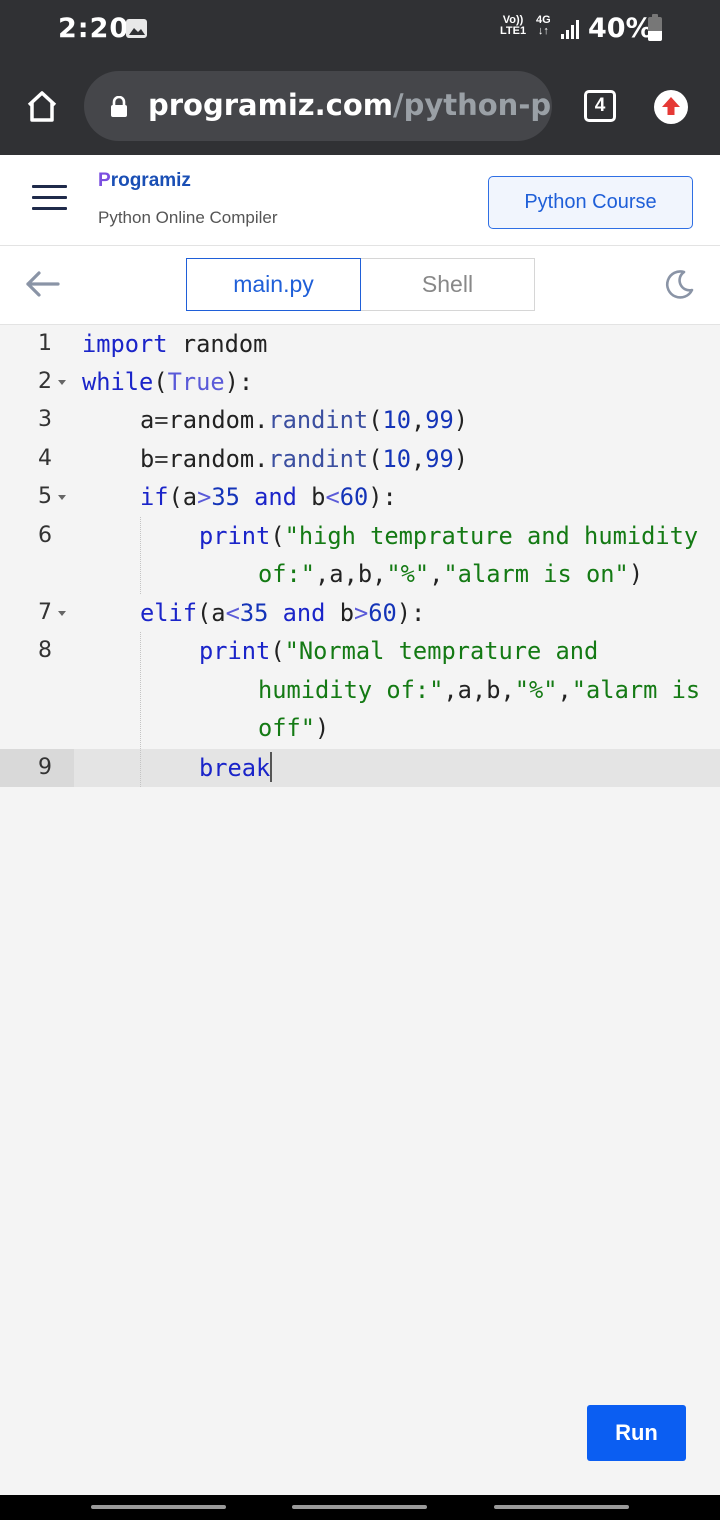 Image resolution: width=720 pixels, height=1520 pixels. Describe the element at coordinates (294, 728) in the screenshot. I see `code-line-8-wrap: off")` at that location.